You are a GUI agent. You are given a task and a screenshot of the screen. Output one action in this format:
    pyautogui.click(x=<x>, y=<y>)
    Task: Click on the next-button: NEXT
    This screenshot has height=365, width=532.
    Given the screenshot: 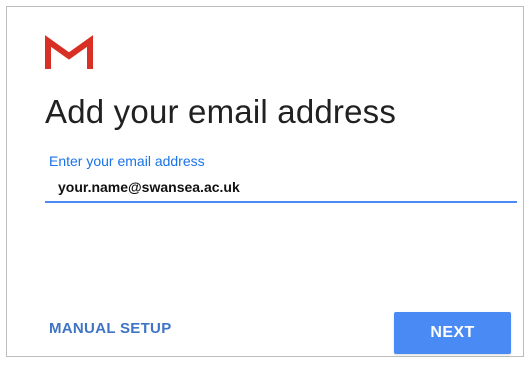 What is the action you would take?
    pyautogui.click(x=452, y=333)
    